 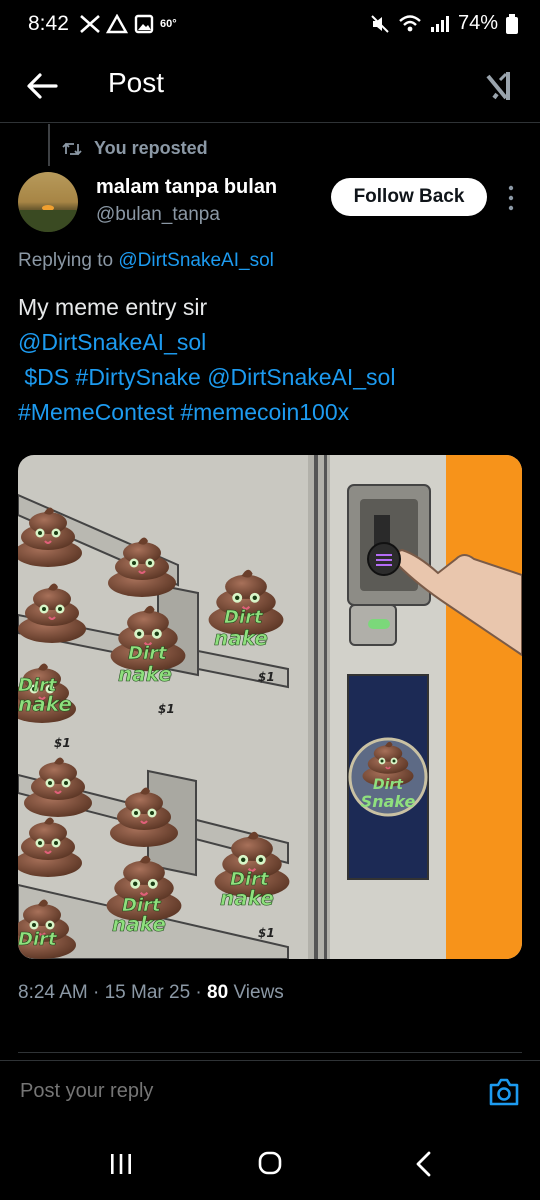 I want to click on status-right-icons: 74%, so click(x=444, y=23).